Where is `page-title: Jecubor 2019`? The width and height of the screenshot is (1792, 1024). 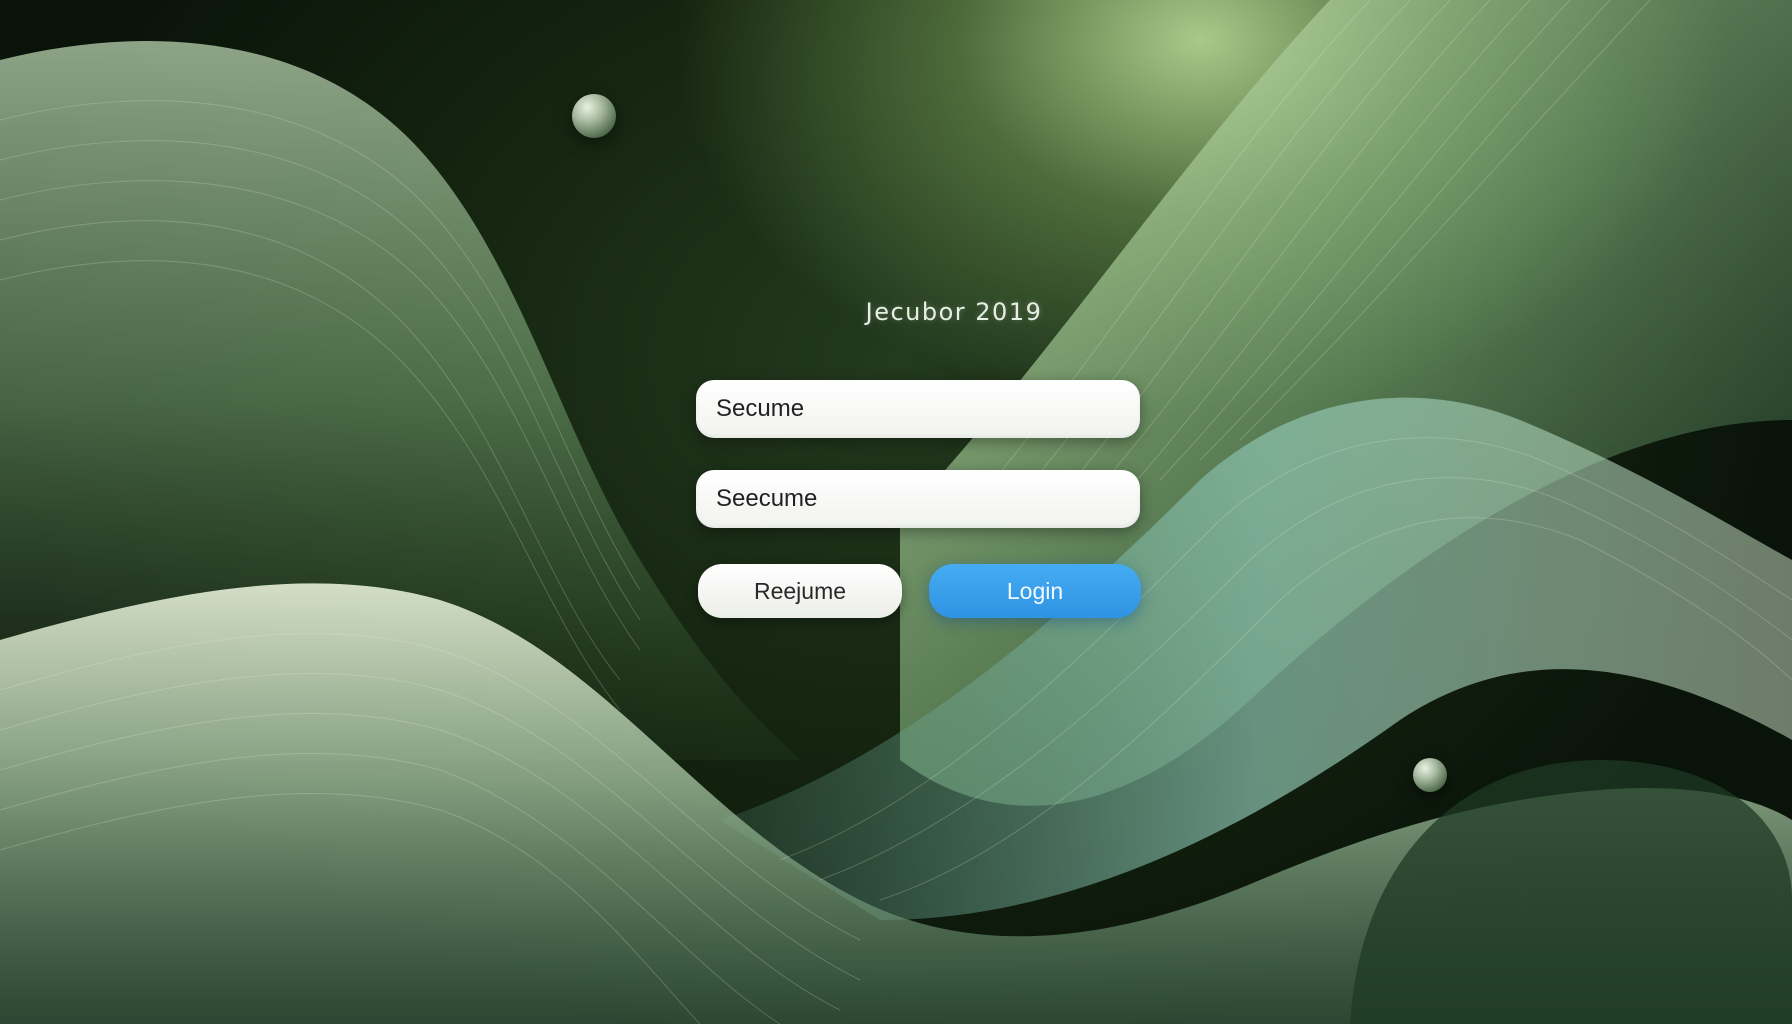
page-title: Jecubor 2019 is located at coordinates (954, 312).